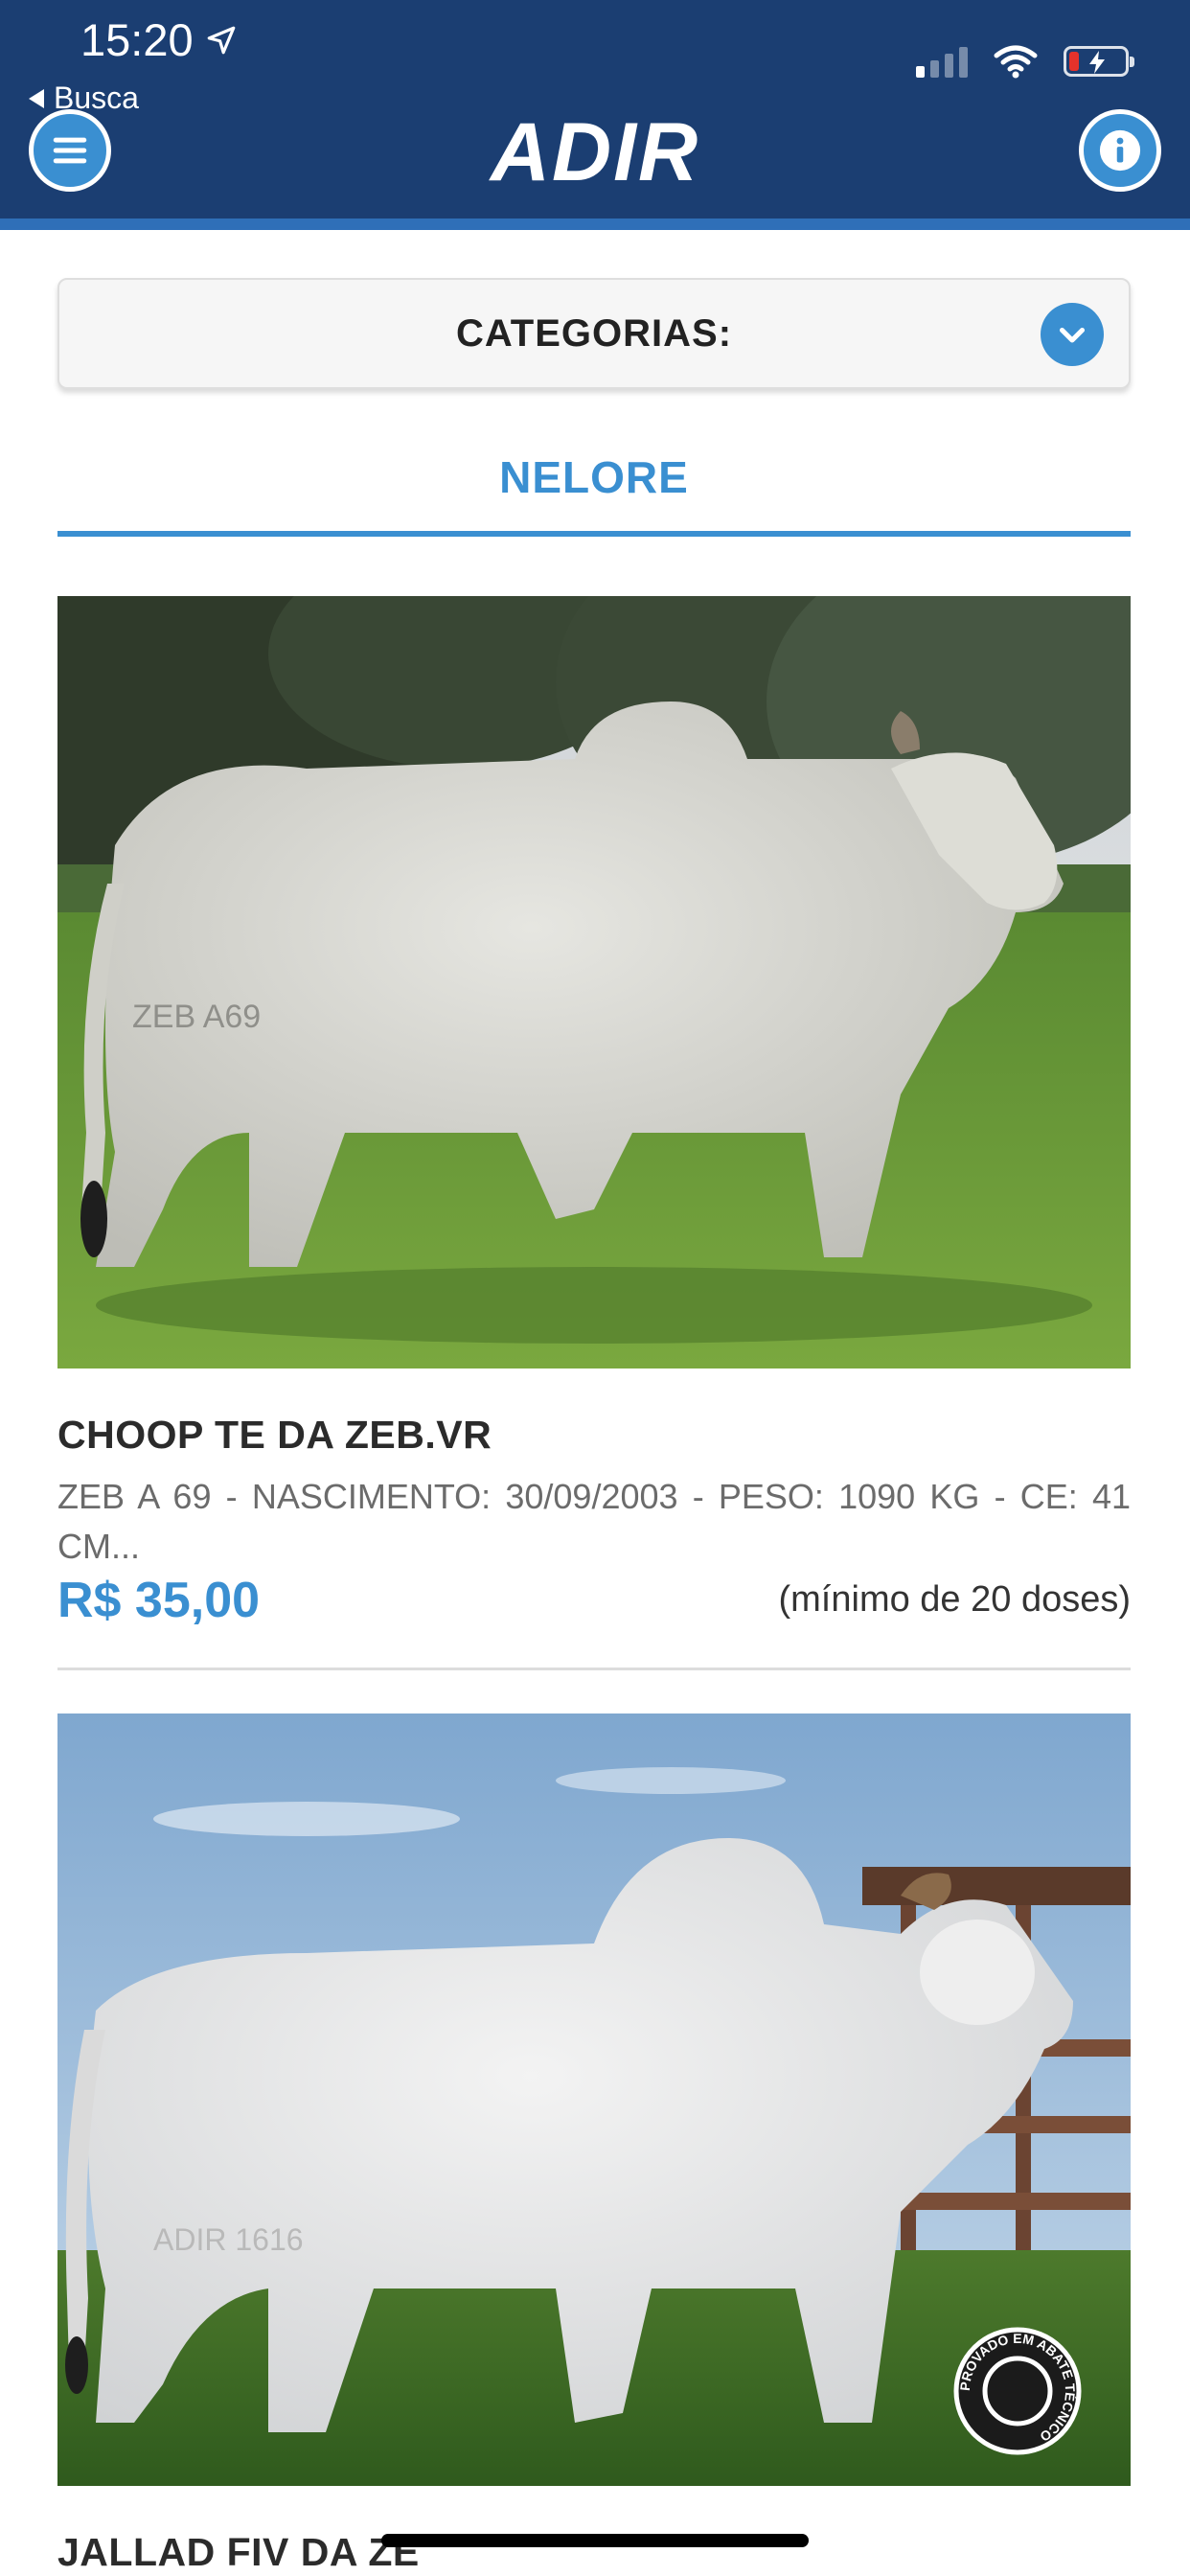 This screenshot has height=2576, width=1190. I want to click on categories-label: CATEGORIAS:, so click(594, 333).